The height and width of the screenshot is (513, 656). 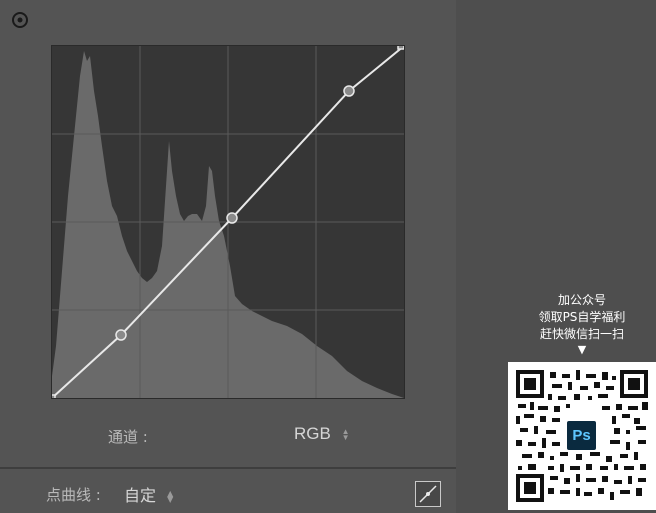 What do you see at coordinates (228, 468) in the screenshot?
I see `divider` at bounding box center [228, 468].